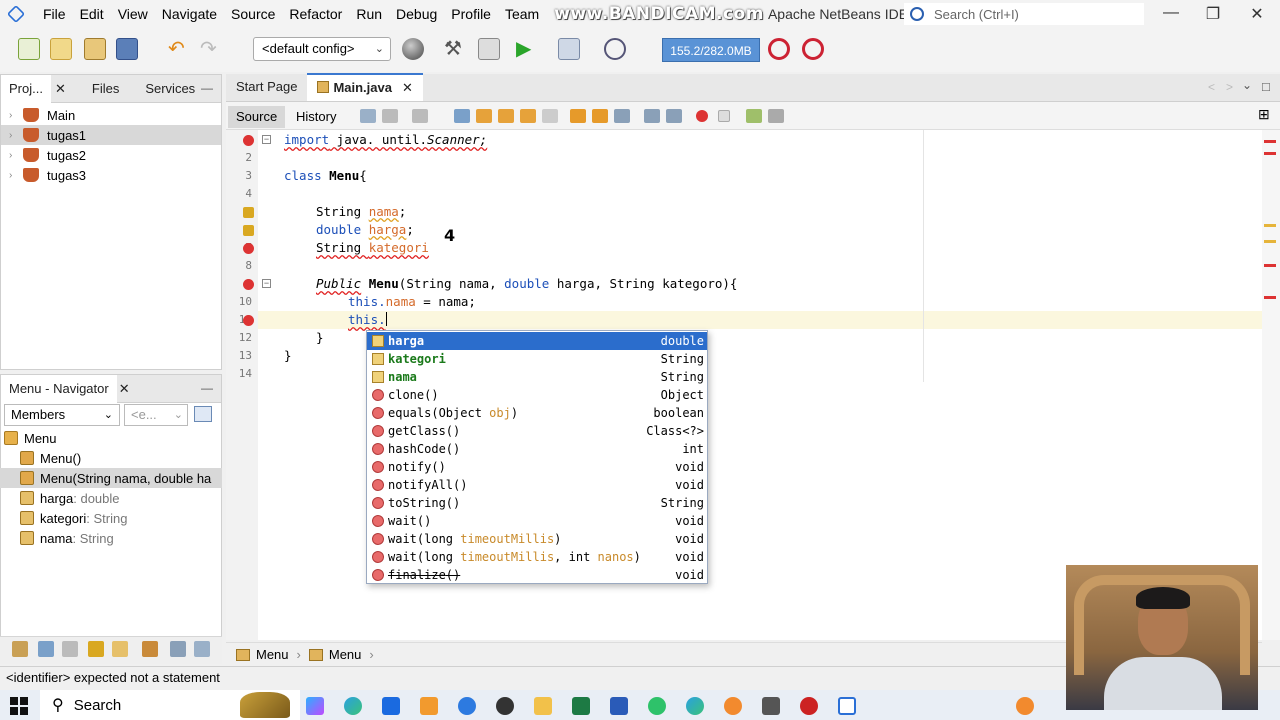 This screenshot has height=720, width=1280. What do you see at coordinates (527, 49) in the screenshot?
I see `run-icon: ▶` at bounding box center [527, 49].